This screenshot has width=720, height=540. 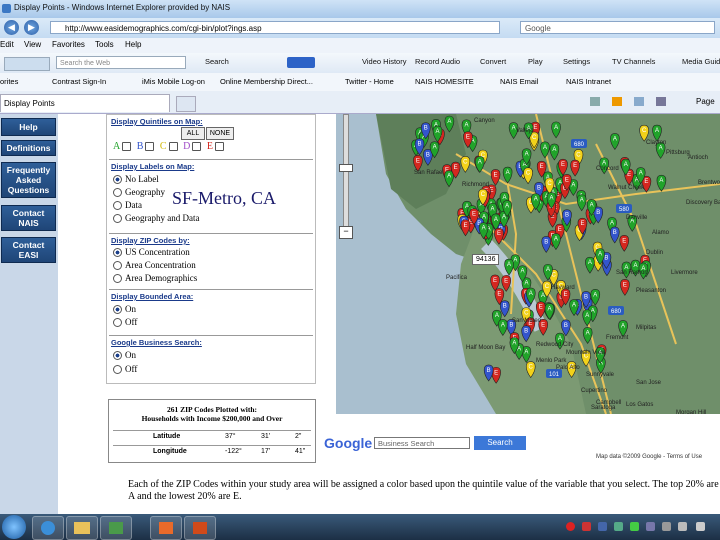 What do you see at coordinates (124, 309) in the screenshot?
I see `bounded-option-on: On` at bounding box center [124, 309].